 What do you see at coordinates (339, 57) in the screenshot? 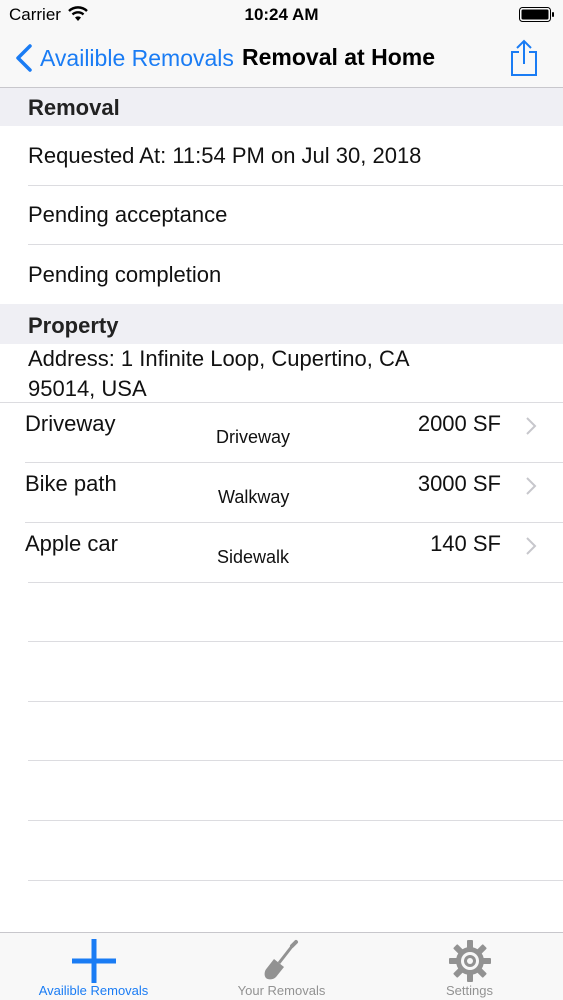
I see `page-title: Removal at Home` at bounding box center [339, 57].